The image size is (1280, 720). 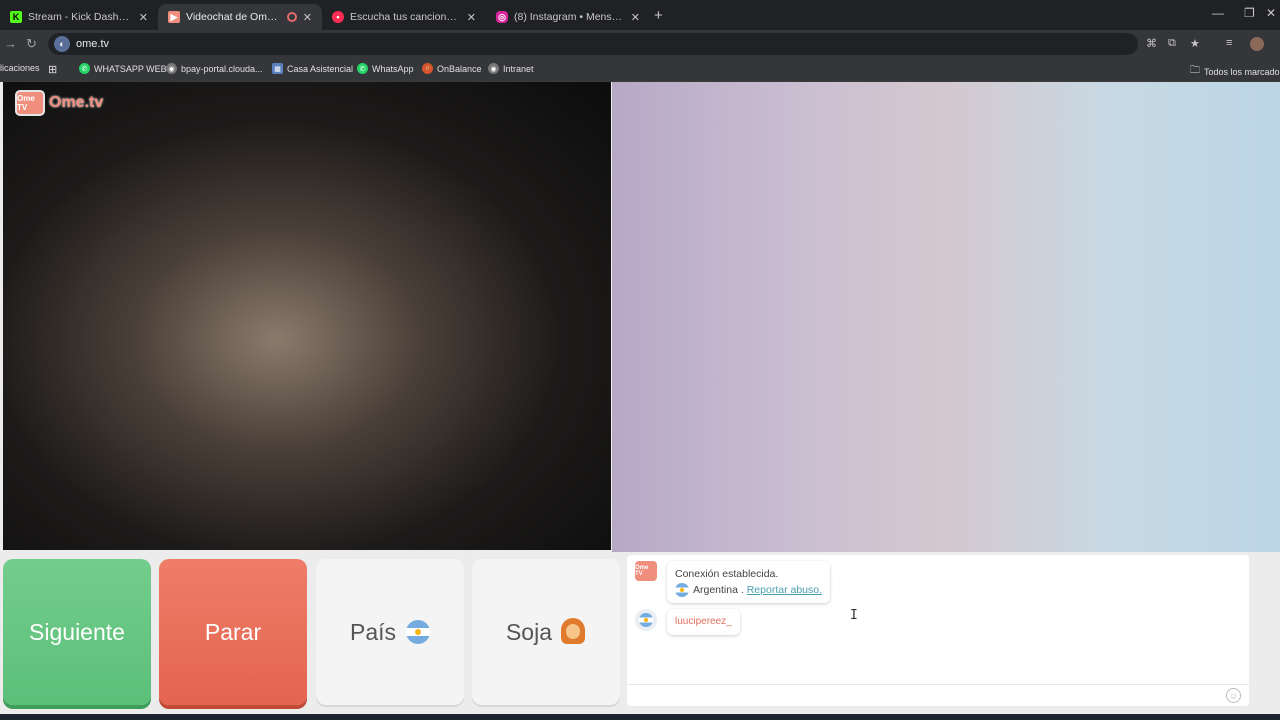 What do you see at coordinates (373, 631) in the screenshot?
I see `country-label: País` at bounding box center [373, 631].